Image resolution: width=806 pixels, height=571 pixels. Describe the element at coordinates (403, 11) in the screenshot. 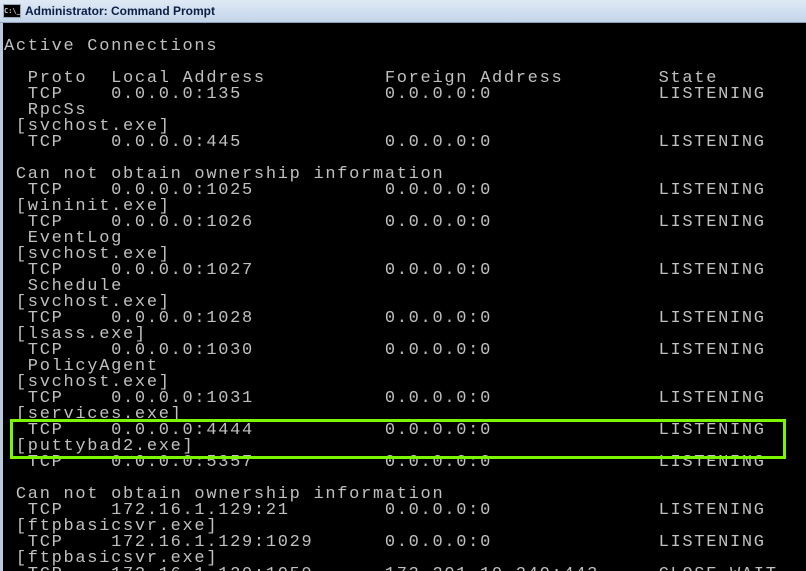

I see `title-bar: C:\_ Administrator: Command Prompt` at that location.